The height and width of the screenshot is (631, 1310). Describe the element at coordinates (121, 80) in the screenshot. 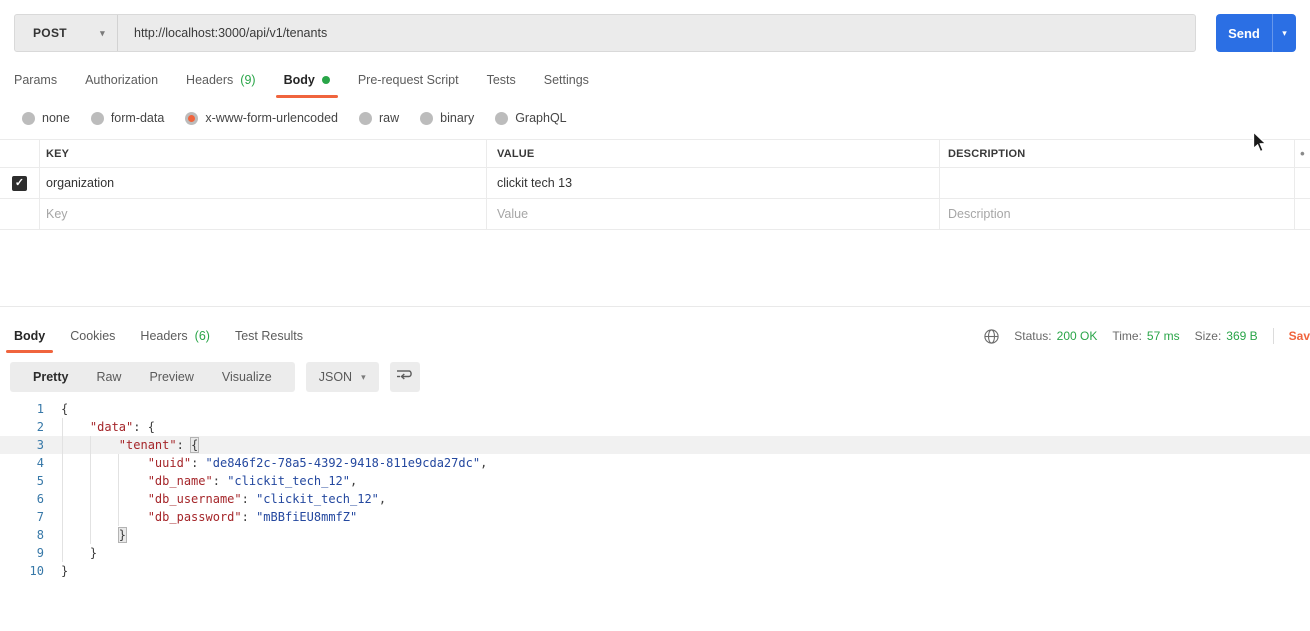

I see `tab-authorization: Authorization` at that location.